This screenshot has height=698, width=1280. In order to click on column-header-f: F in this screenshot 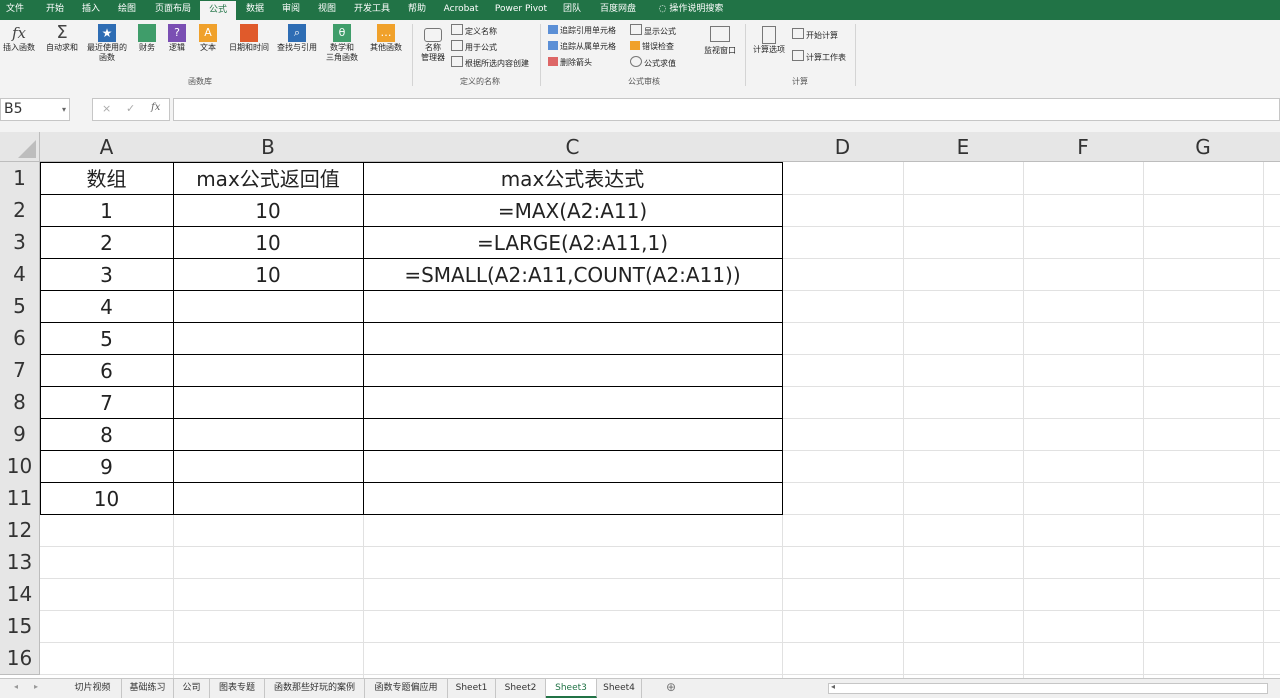, I will do `click(1083, 147)`.